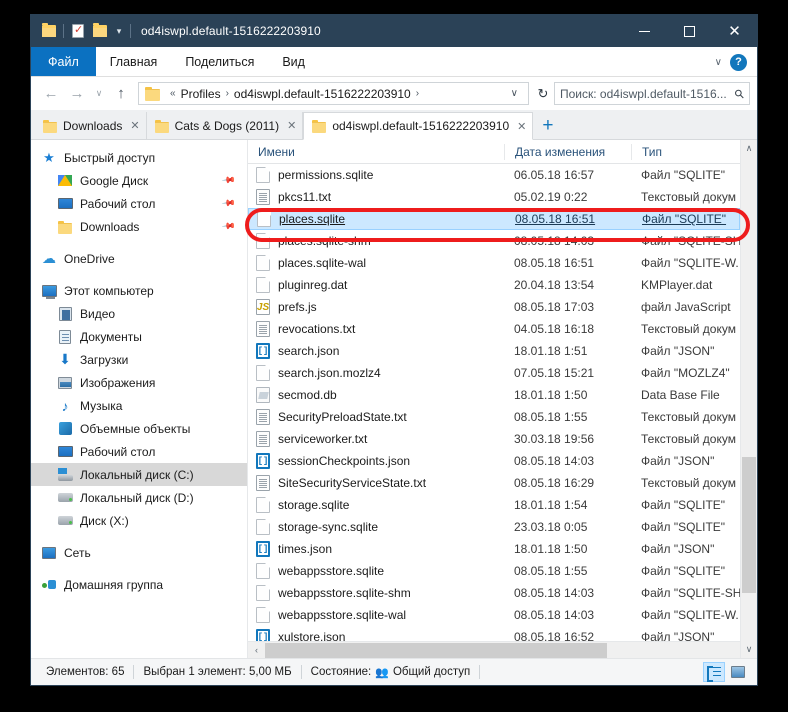 The width and height of the screenshot is (788, 712). What do you see at coordinates (65, 204) in the screenshot?
I see `desktop-icon` at bounding box center [65, 204].